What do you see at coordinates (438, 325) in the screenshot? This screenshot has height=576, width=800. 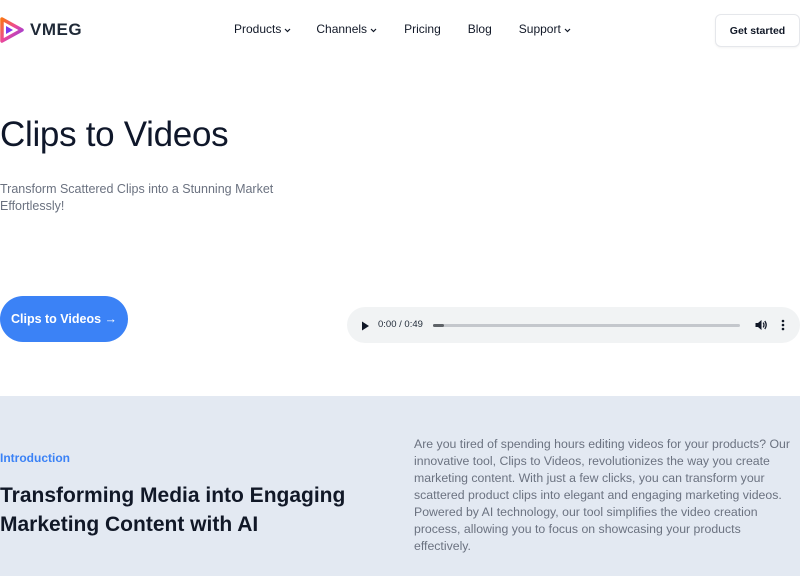 I see `audio-progress-fill` at bounding box center [438, 325].